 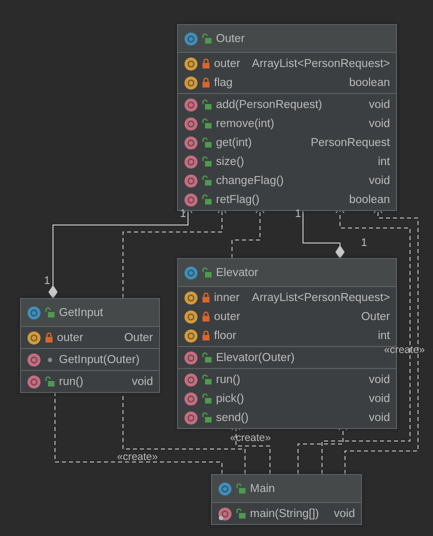 What do you see at coordinates (233, 418) in the screenshot?
I see `member-name: send()` at bounding box center [233, 418].